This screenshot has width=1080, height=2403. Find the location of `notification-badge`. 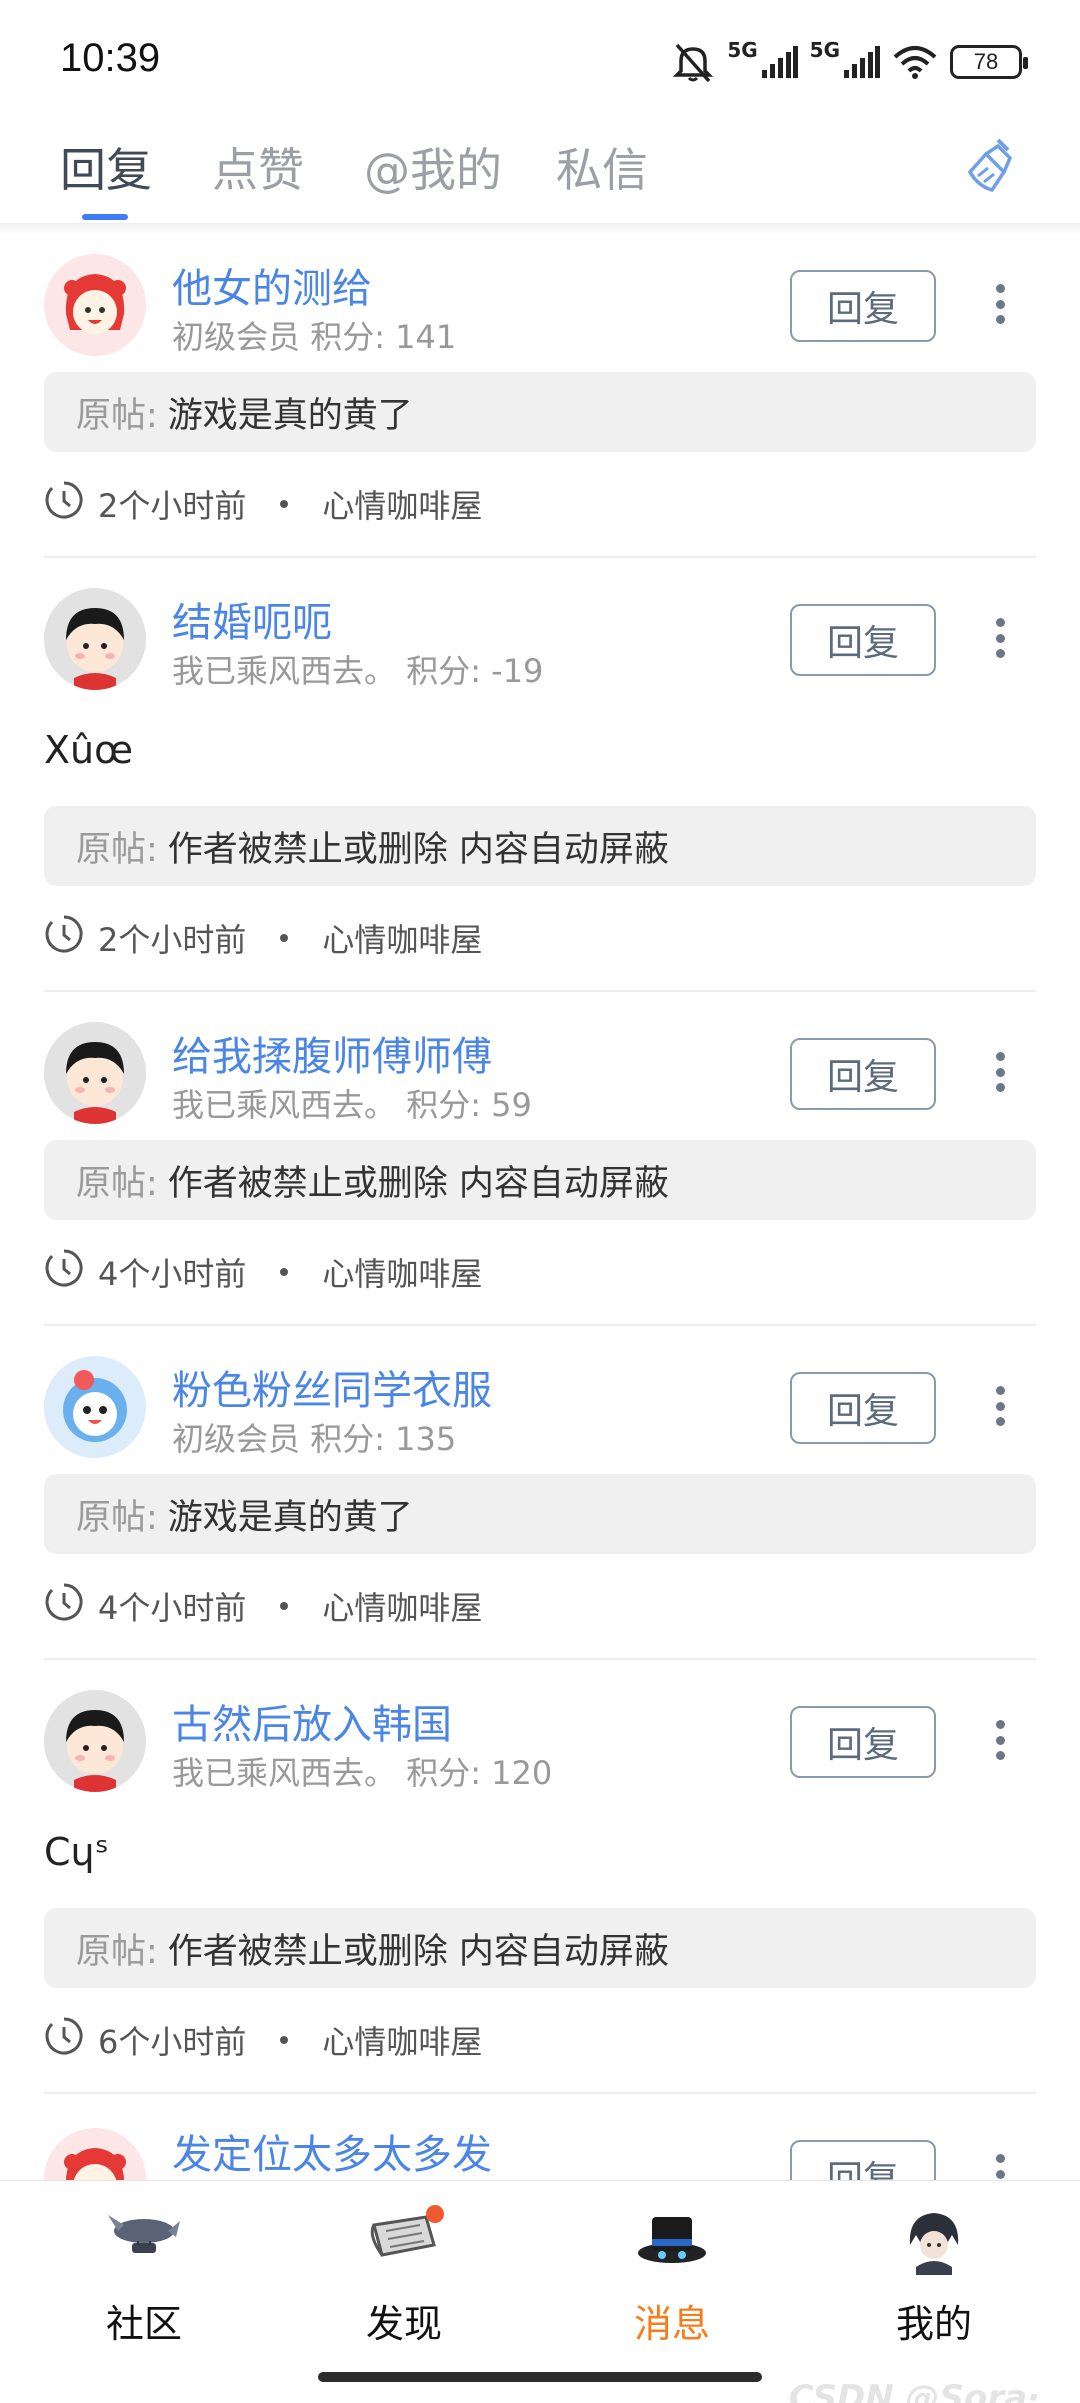

notification-badge is located at coordinates (435, 2214).